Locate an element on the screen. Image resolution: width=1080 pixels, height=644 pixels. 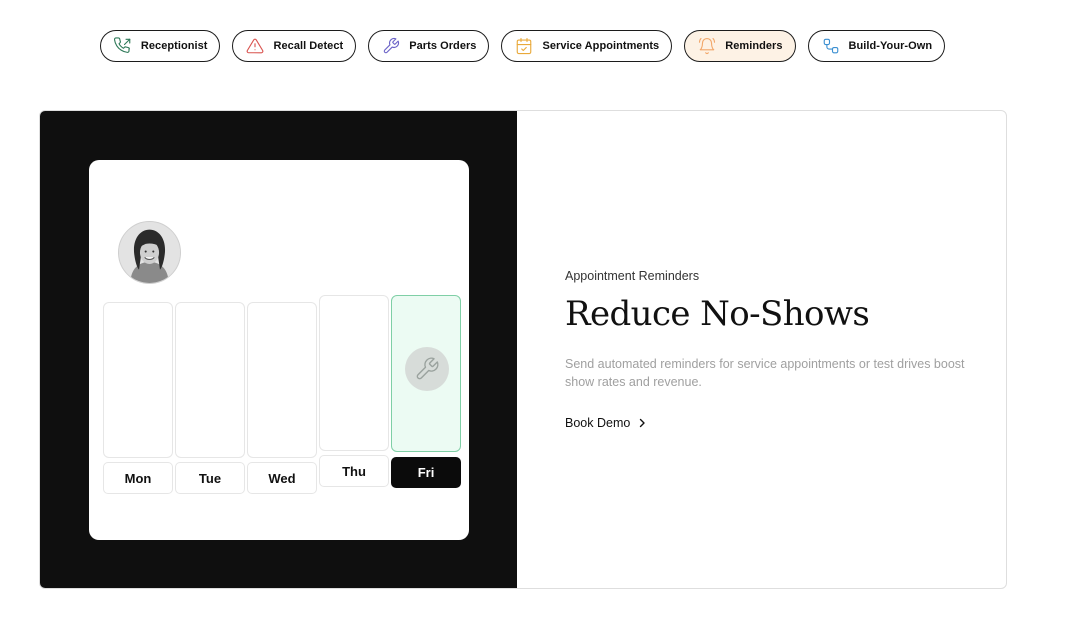
day-button-fri: Fri is located at coordinates (426, 472).